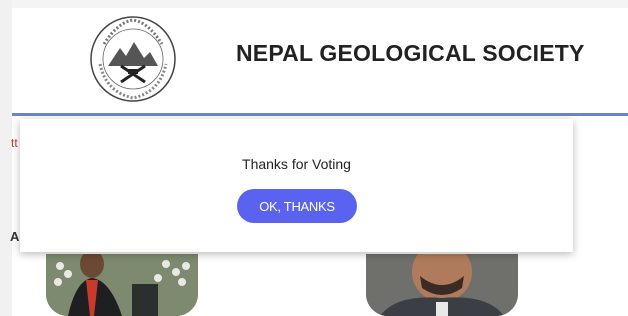  Describe the element at coordinates (15, 236) in the screenshot. I see `background-heading-fragment: A` at that location.